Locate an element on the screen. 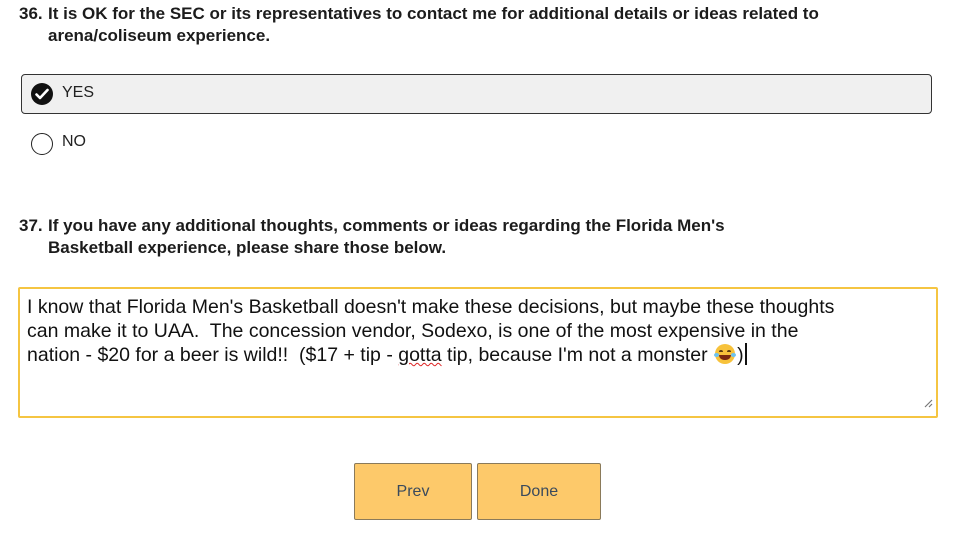  checked-radio-icon is located at coordinates (42, 94).